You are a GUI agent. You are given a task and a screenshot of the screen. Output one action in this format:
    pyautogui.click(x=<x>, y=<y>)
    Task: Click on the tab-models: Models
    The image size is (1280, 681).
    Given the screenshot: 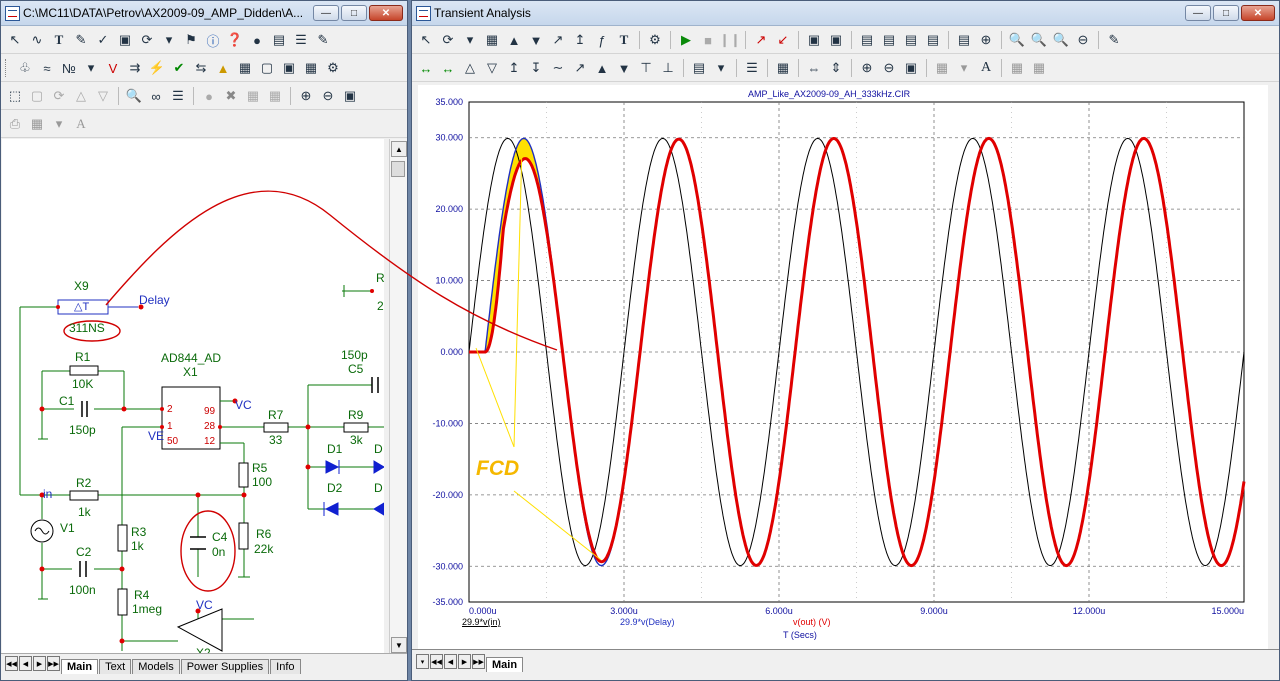 What is the action you would take?
    pyautogui.click(x=156, y=666)
    